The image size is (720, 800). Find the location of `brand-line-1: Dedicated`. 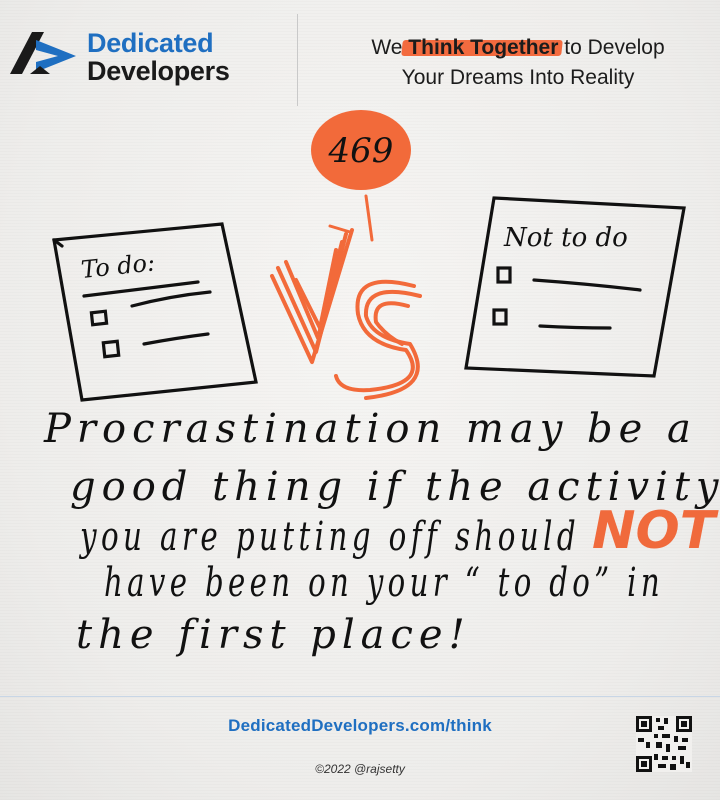

brand-line-1: Dedicated is located at coordinates (150, 43).